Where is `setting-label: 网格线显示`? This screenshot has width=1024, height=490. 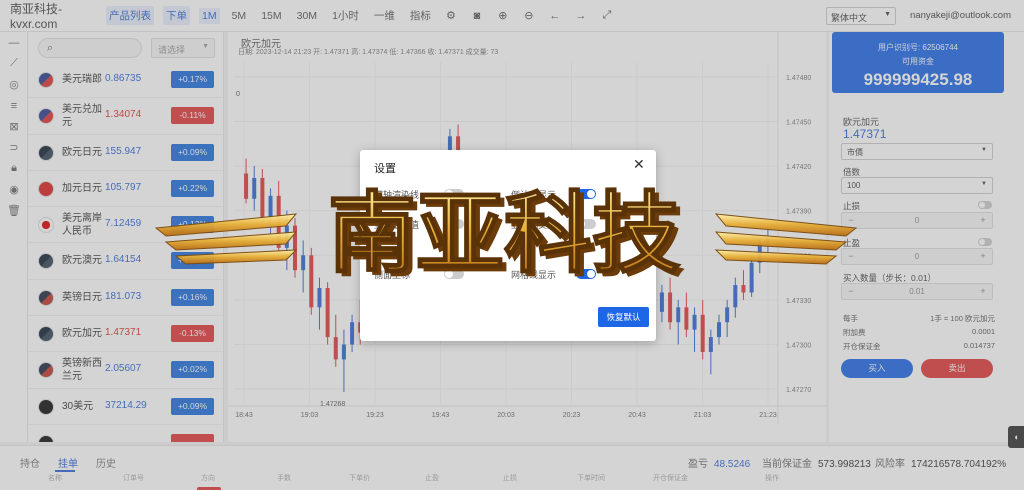 setting-label: 网格线显示 is located at coordinates (534, 275).